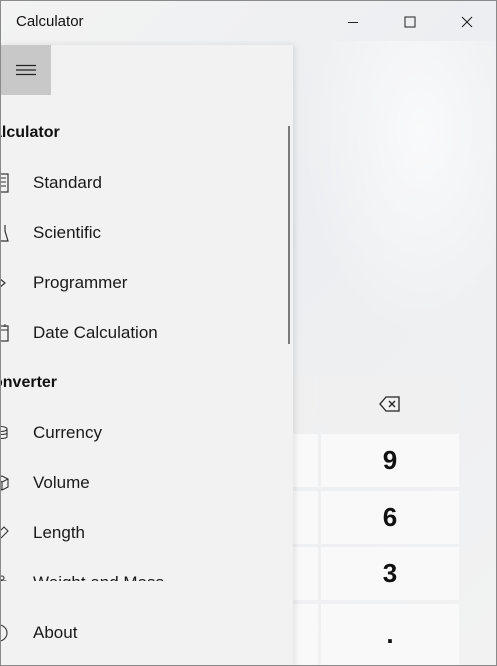 This screenshot has height=666, width=497. Describe the element at coordinates (145, 633) in the screenshot. I see `nav-item-about: About` at that location.